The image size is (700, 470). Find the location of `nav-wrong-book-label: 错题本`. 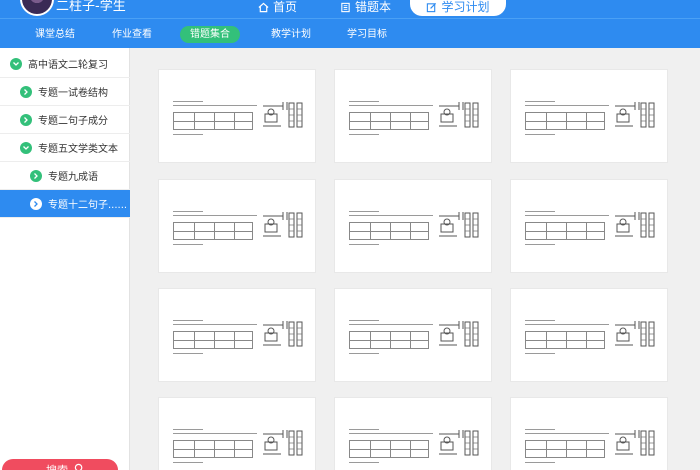

nav-wrong-book-label: 错题本 is located at coordinates (373, 7).